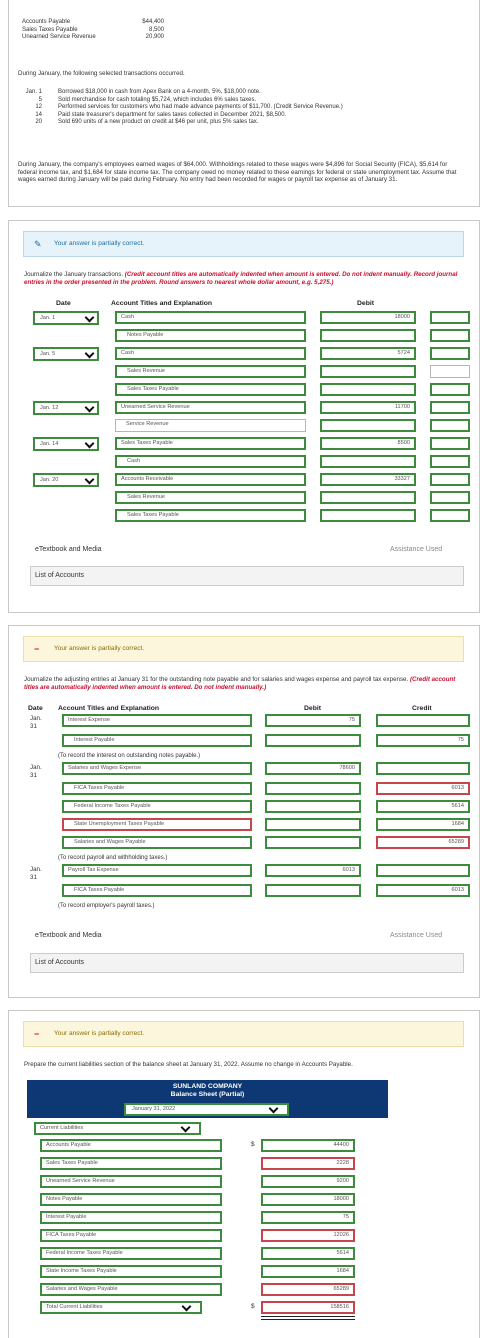 This screenshot has width=480, height=1338. Describe the element at coordinates (131, 1217) in the screenshot. I see `liability-account-input: Interest Payable` at that location.